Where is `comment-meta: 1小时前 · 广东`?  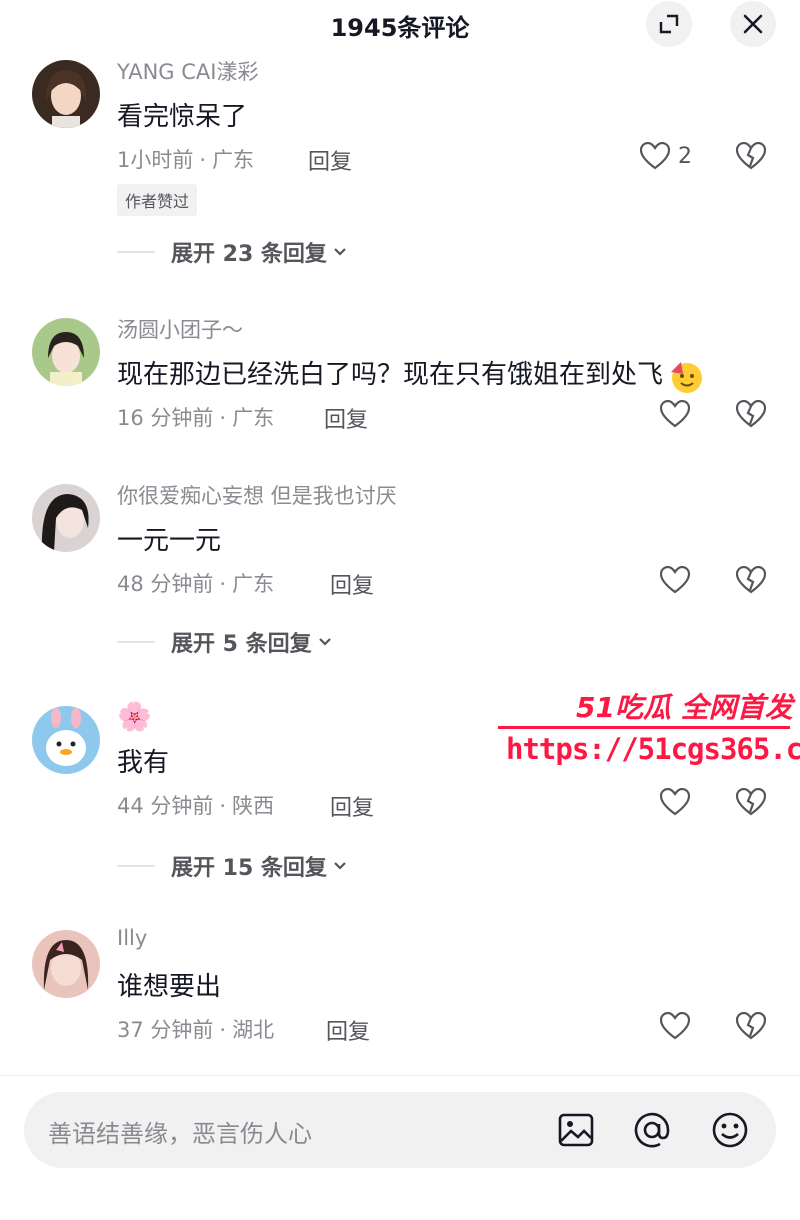
comment-meta: 1小时前 · 广东 is located at coordinates (186, 160).